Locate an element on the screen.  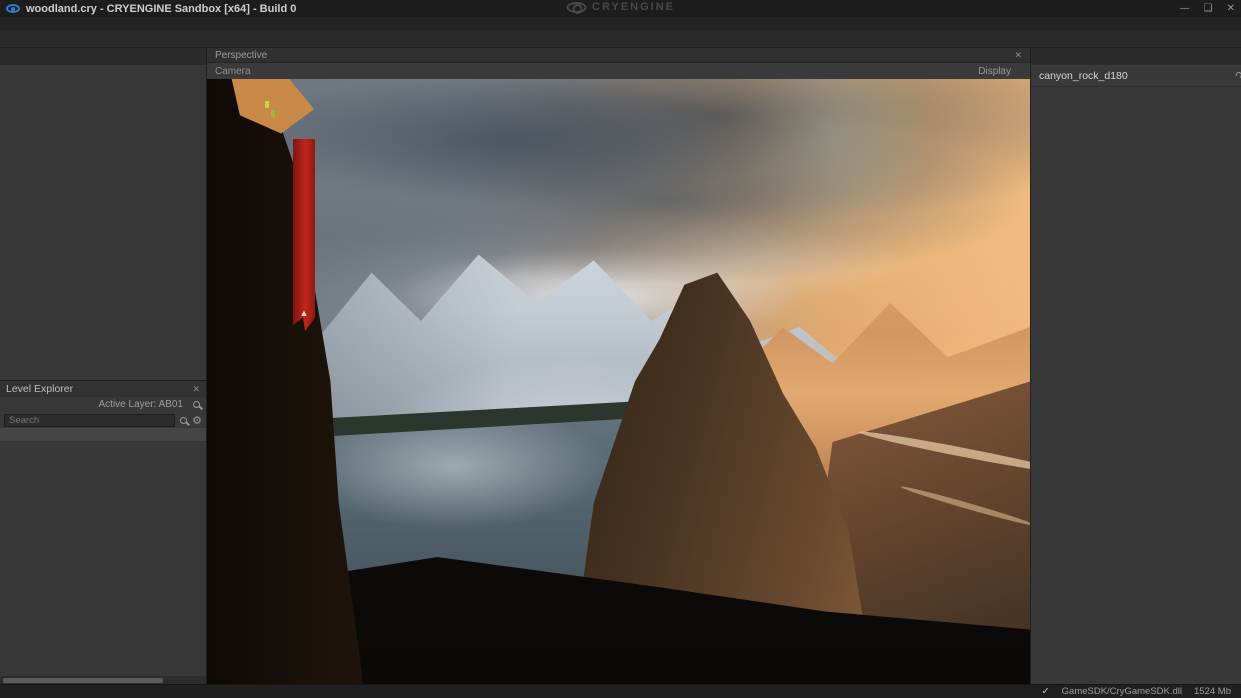
display-menu: Display is located at coordinates (994, 71).